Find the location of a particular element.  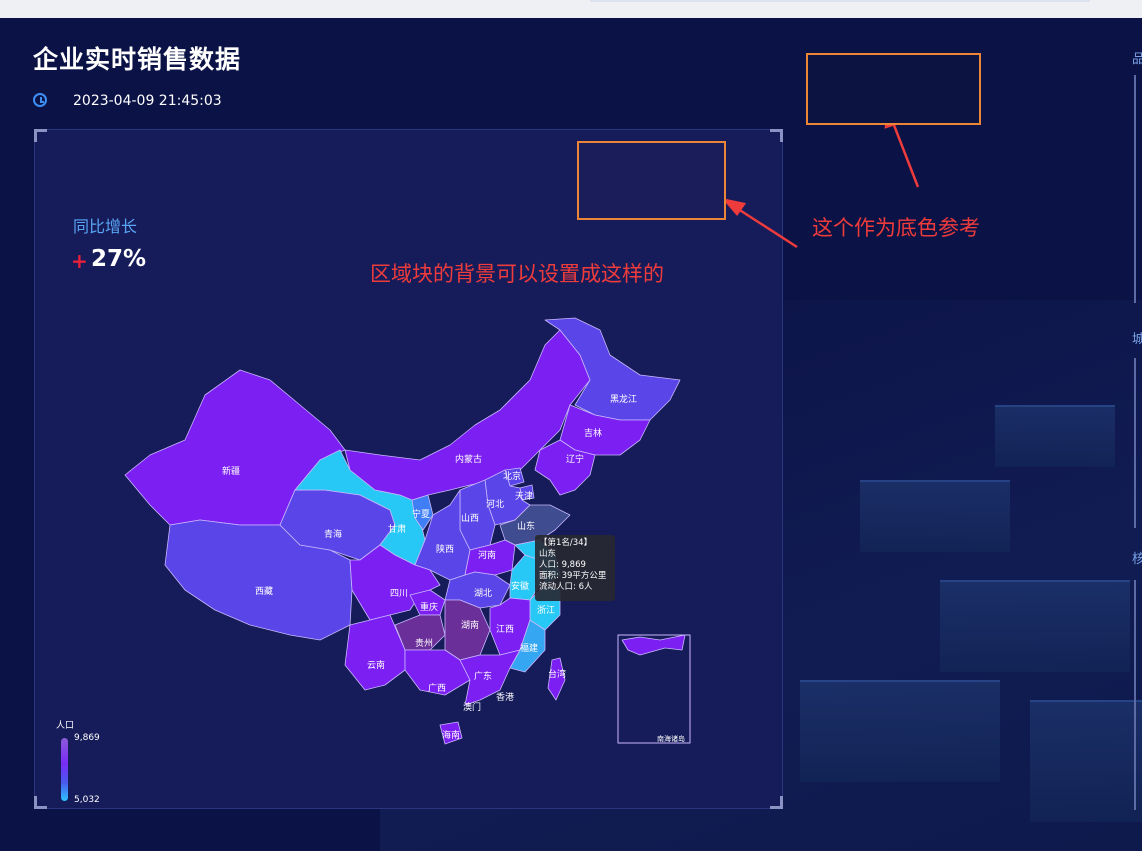

tooltip-floating: 流动人口: 6人 is located at coordinates (566, 587).